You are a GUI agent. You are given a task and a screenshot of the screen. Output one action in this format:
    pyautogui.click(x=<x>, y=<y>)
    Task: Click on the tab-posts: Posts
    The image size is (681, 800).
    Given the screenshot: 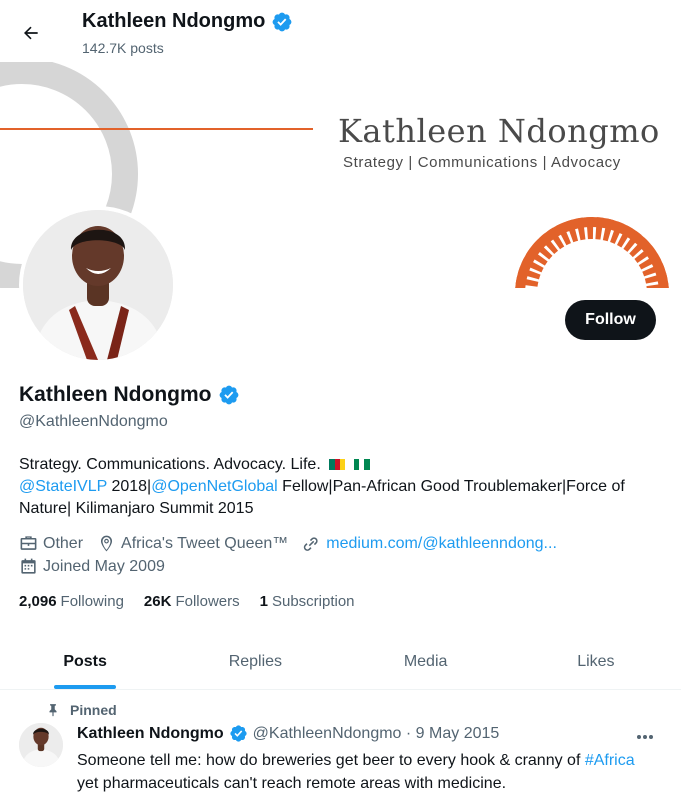 What is the action you would take?
    pyautogui.click(x=85, y=662)
    